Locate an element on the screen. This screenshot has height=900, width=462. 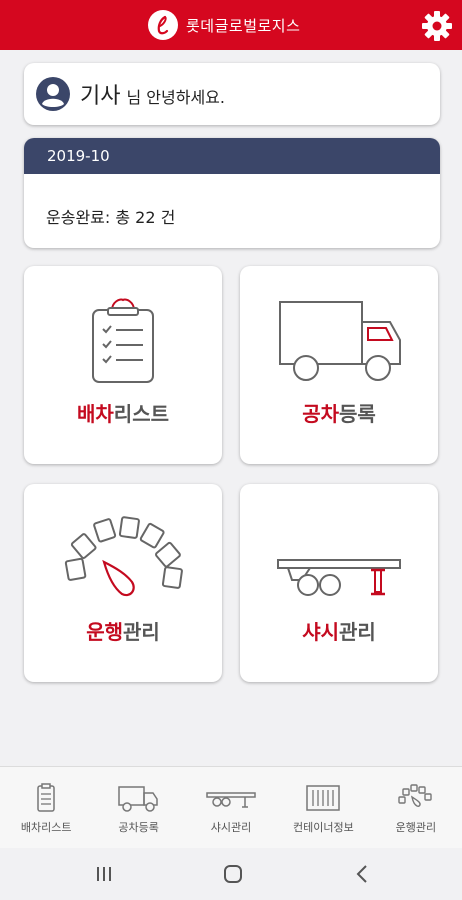
clipboard-checklist-icon is located at coordinates (123, 340).